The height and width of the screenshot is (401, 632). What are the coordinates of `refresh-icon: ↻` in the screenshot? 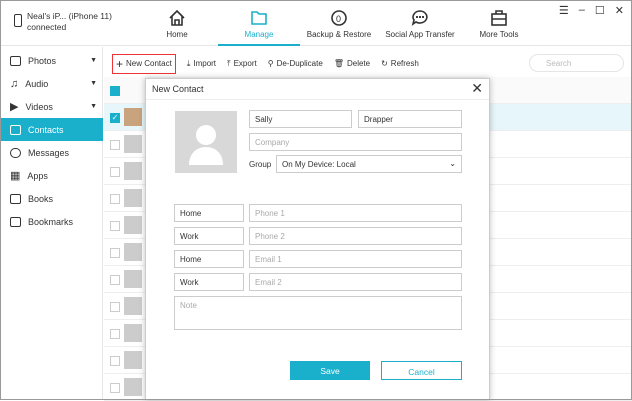 It's located at (384, 63).